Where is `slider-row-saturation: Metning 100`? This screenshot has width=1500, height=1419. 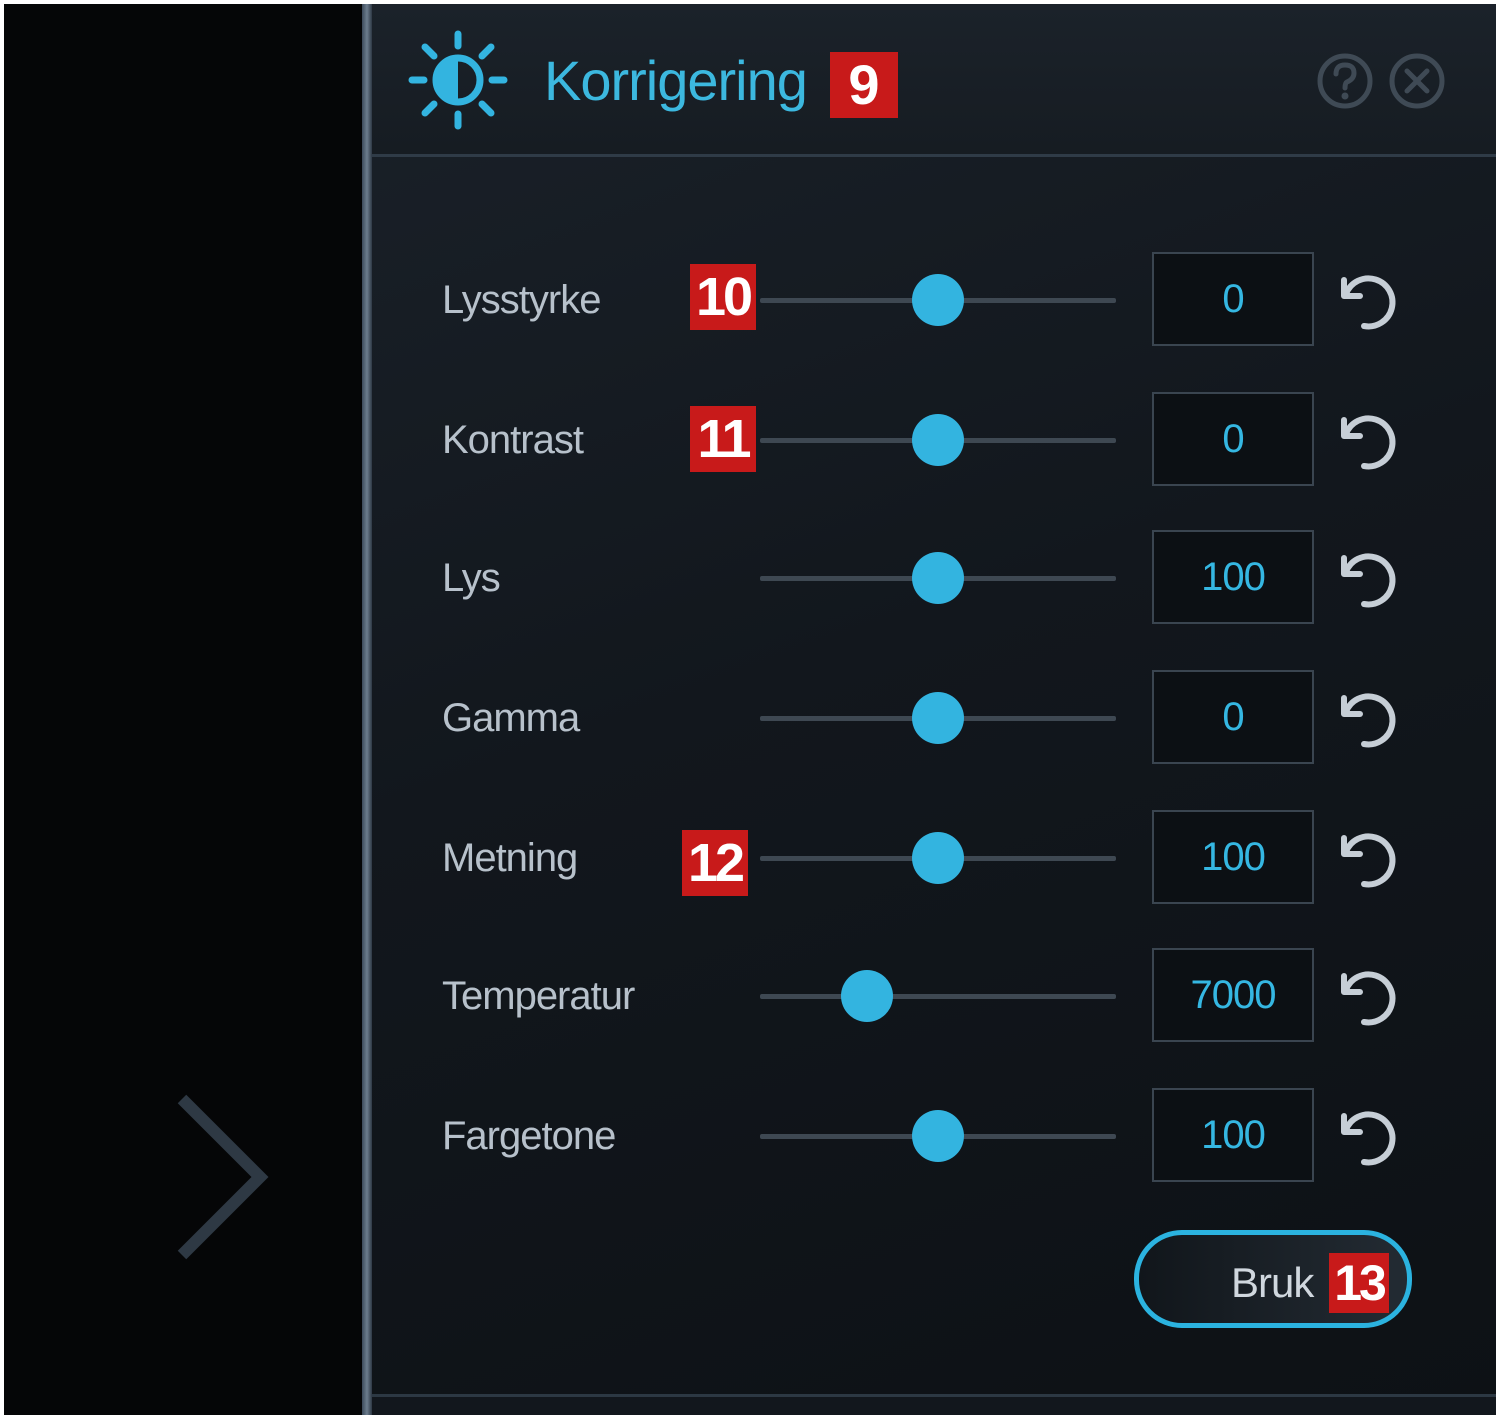
slider-row-saturation: Metning 100 is located at coordinates (934, 858).